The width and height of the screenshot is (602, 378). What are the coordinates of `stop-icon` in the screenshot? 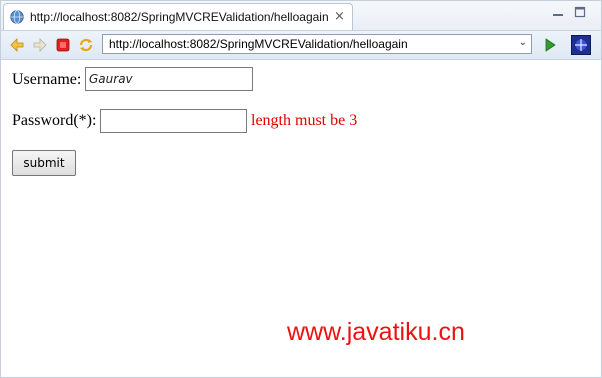 It's located at (63, 45).